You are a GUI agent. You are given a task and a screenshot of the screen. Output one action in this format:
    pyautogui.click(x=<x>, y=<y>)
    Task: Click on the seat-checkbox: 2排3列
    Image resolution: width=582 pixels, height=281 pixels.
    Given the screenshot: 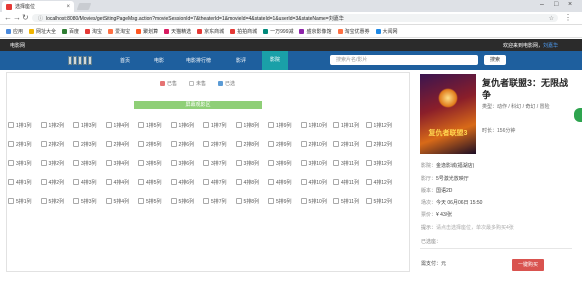 What is the action you would take?
    pyautogui.click(x=87, y=144)
    